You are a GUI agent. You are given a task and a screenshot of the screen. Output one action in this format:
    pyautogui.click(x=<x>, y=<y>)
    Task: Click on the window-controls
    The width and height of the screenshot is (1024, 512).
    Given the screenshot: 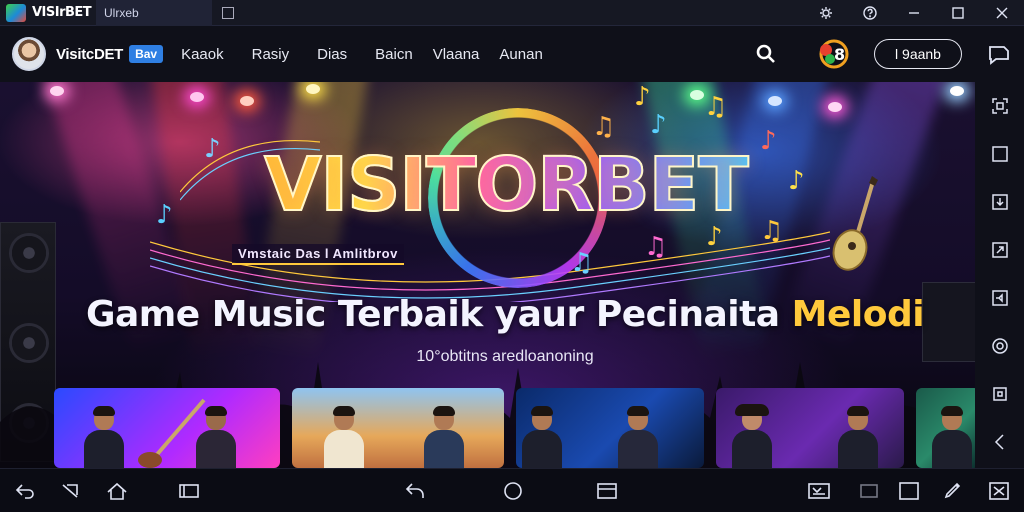 What is the action you would take?
    pyautogui.click(x=914, y=13)
    